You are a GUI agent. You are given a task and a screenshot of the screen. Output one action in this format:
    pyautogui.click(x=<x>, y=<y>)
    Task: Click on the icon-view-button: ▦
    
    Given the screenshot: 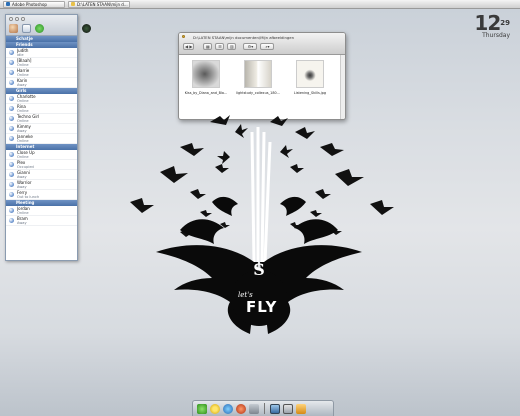 What is the action you would take?
    pyautogui.click(x=208, y=46)
    